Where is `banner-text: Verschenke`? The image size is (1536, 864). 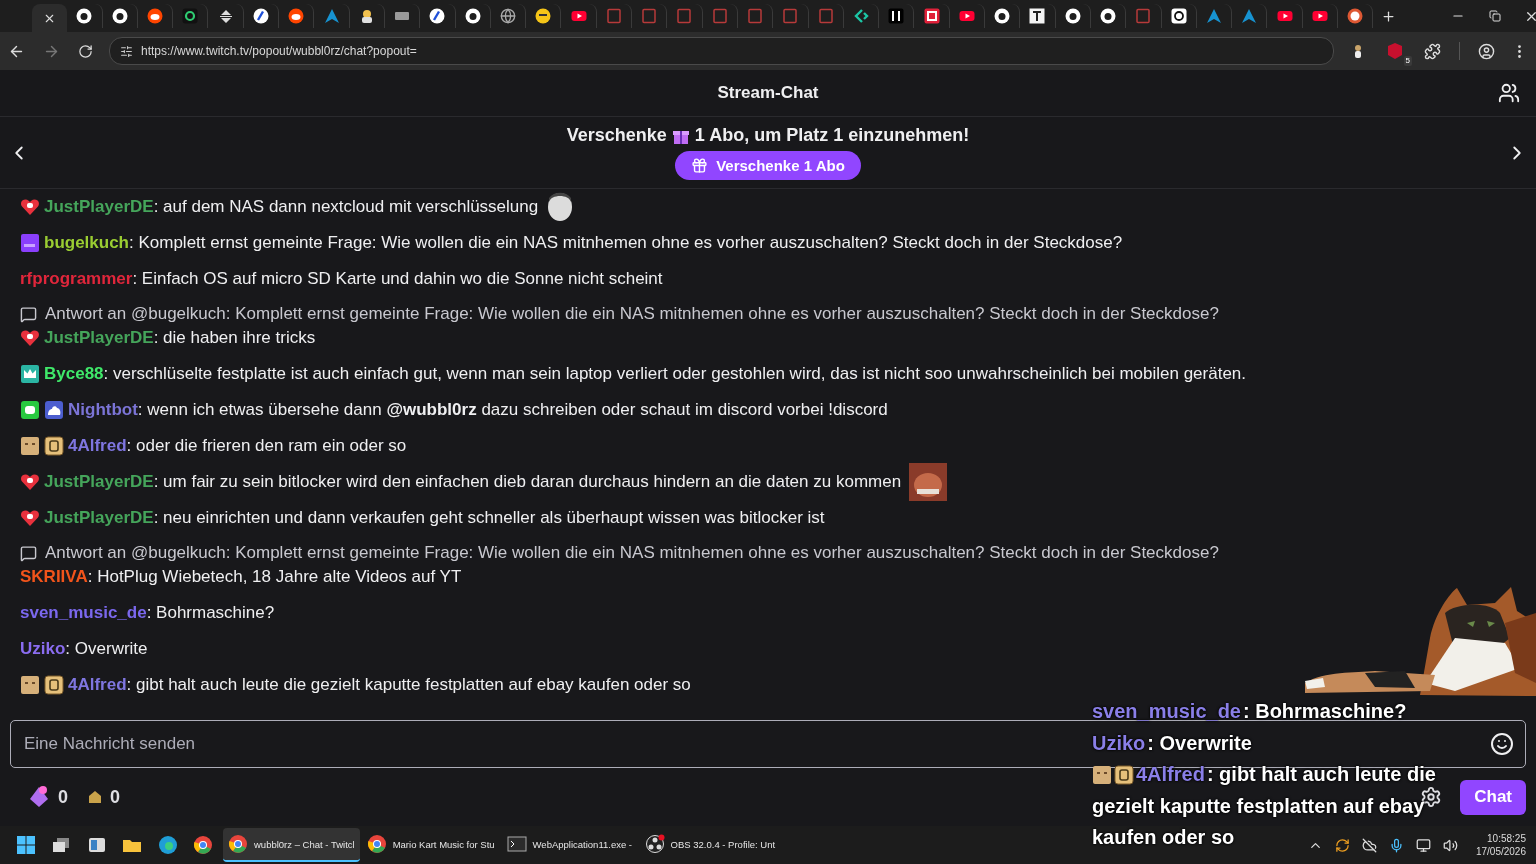 banner-text: Verschenke is located at coordinates (616, 135).